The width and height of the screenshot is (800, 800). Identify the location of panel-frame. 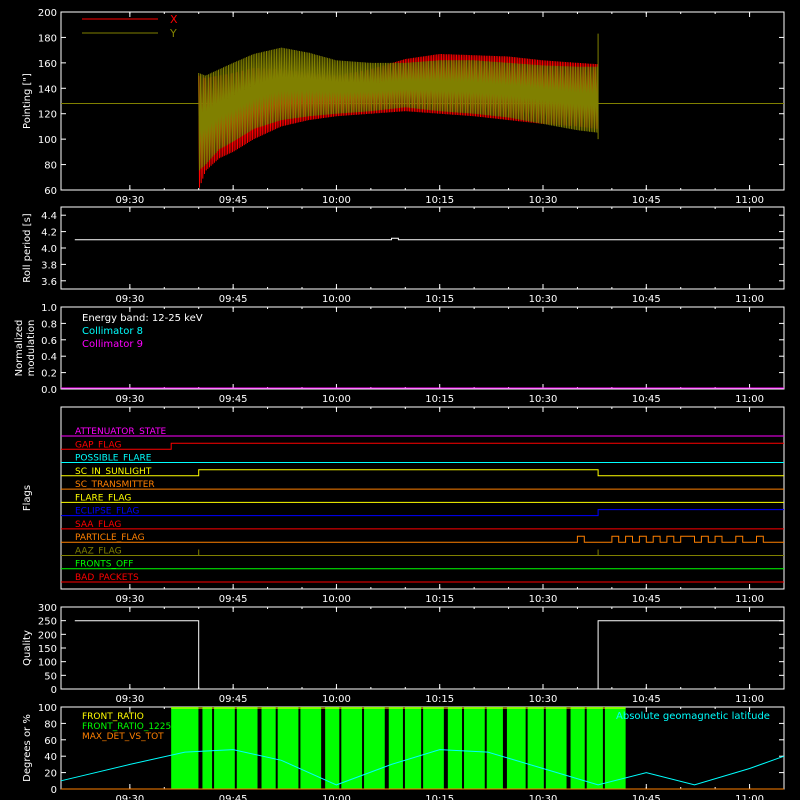
(422, 648).